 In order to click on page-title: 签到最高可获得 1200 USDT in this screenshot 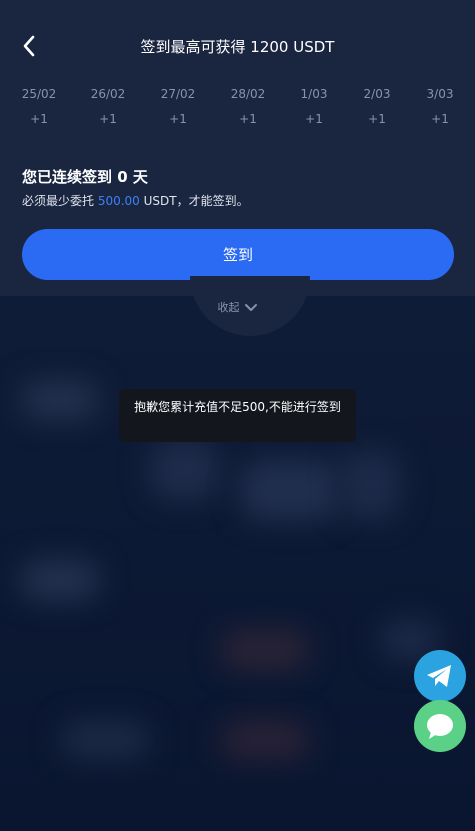, I will do `click(237, 47)`.